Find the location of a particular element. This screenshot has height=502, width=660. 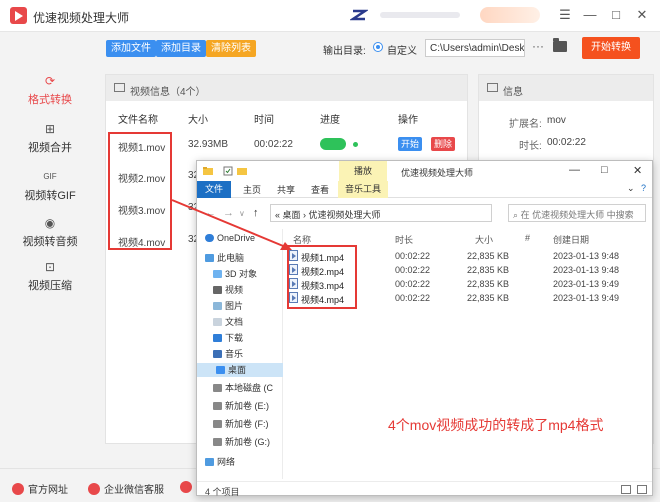

new-folder-icon is located at coordinates (242, 171).